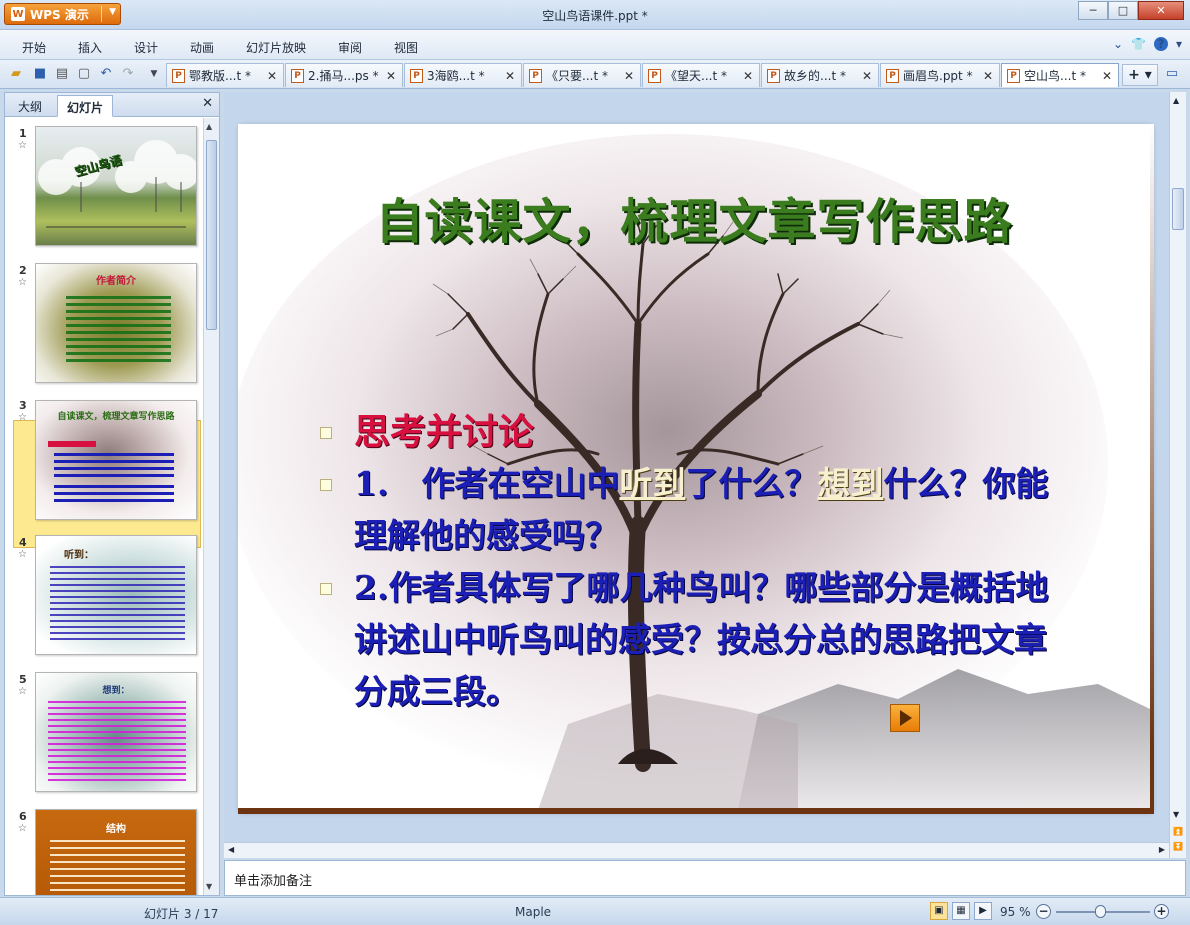  What do you see at coordinates (90, 47) in the screenshot?
I see `menu-insert: 插入` at bounding box center [90, 47].